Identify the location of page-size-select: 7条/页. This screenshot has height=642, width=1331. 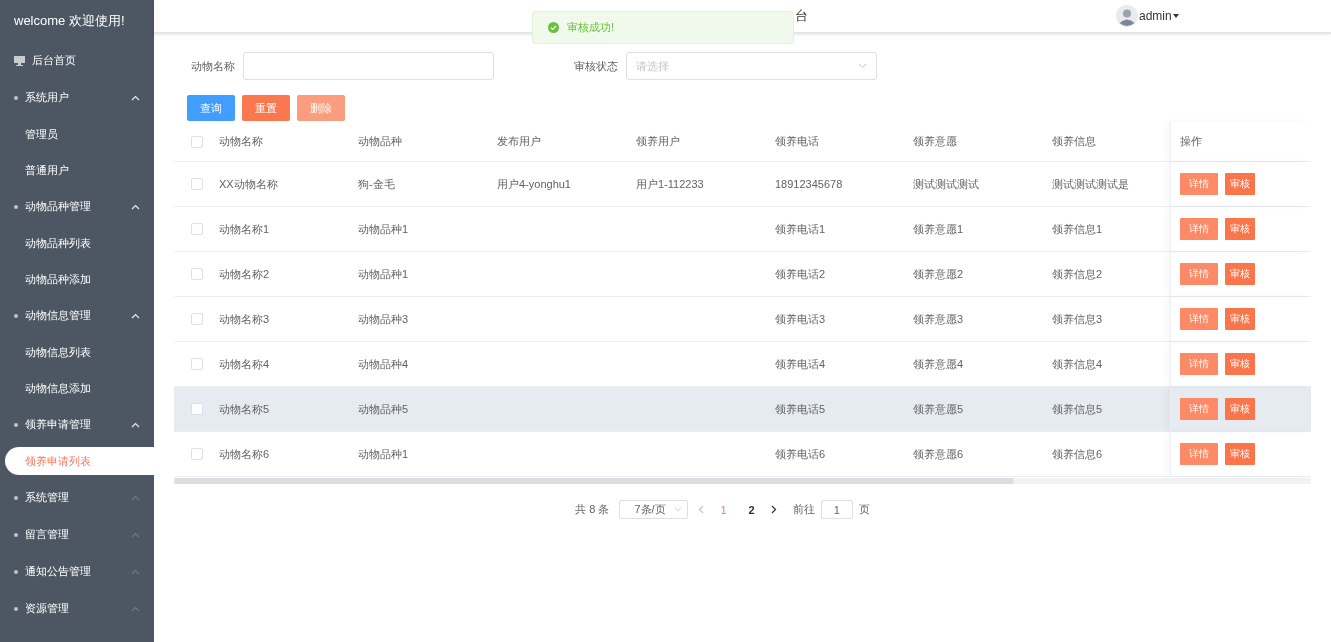
(654, 509).